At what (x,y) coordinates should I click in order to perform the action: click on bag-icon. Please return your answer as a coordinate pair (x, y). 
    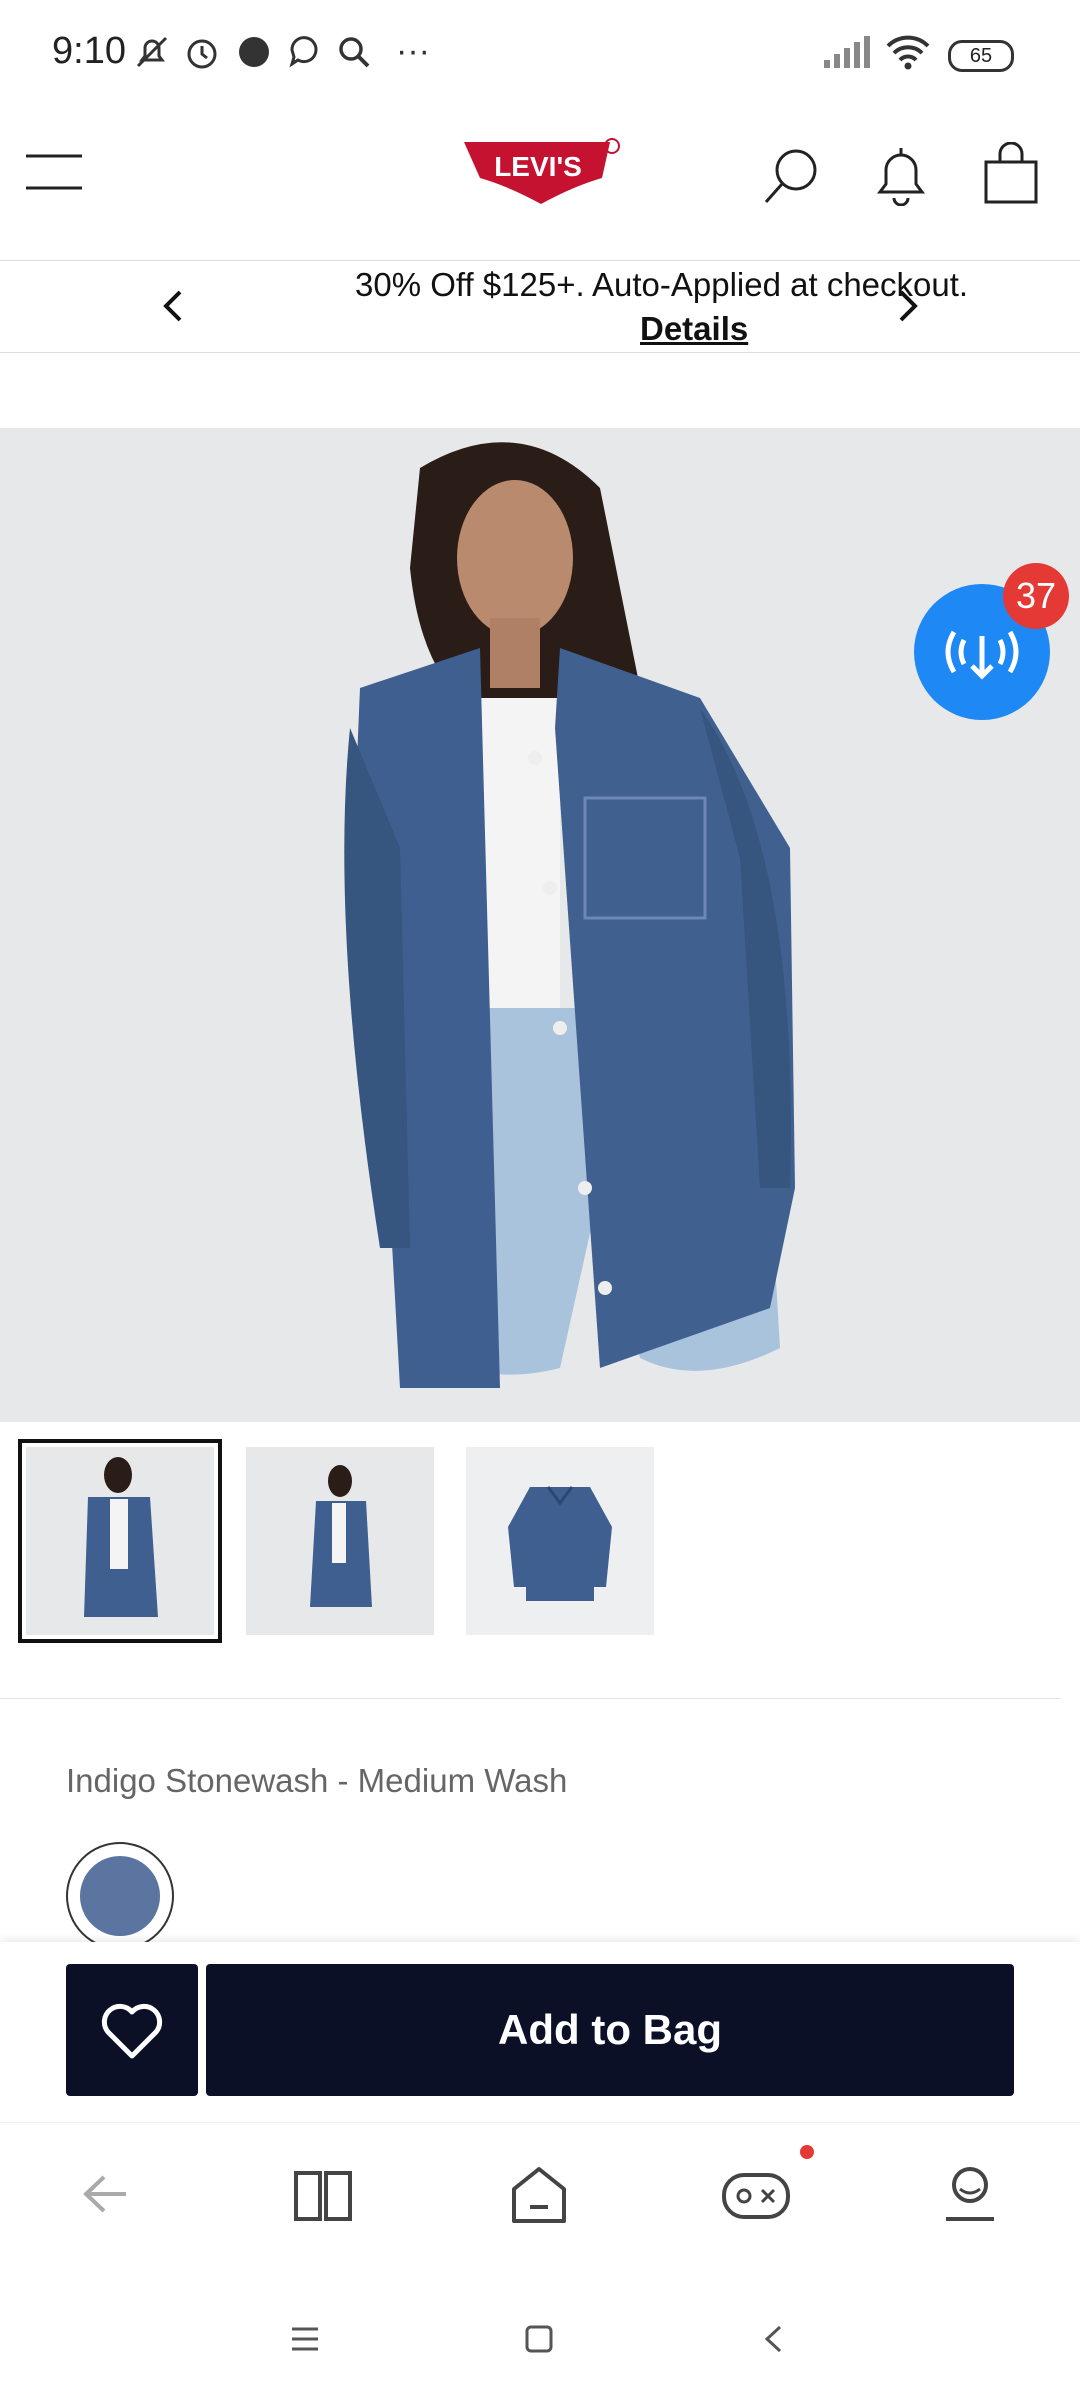
    Looking at the image, I should click on (1011, 174).